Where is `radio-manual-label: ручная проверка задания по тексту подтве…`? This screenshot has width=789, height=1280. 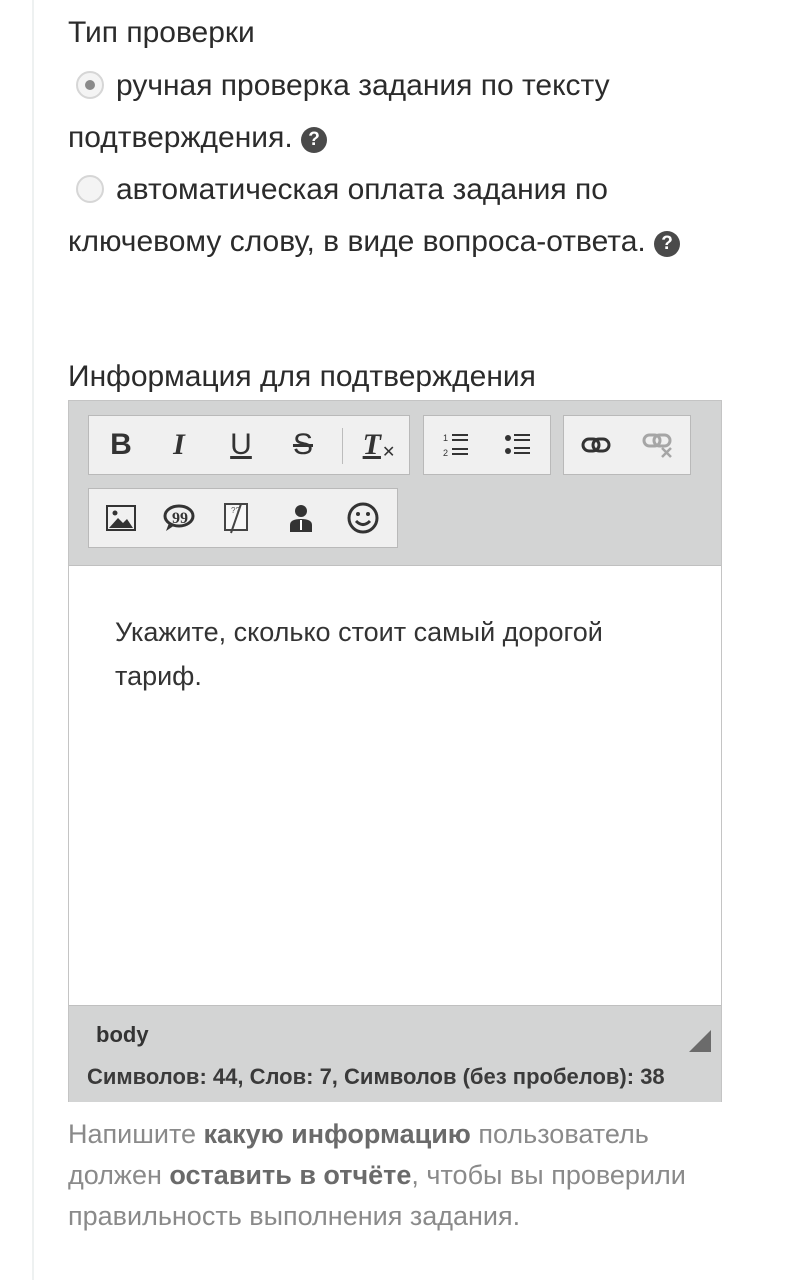 radio-manual-label: ручная проверка задания по тексту подтве… is located at coordinates (339, 111).